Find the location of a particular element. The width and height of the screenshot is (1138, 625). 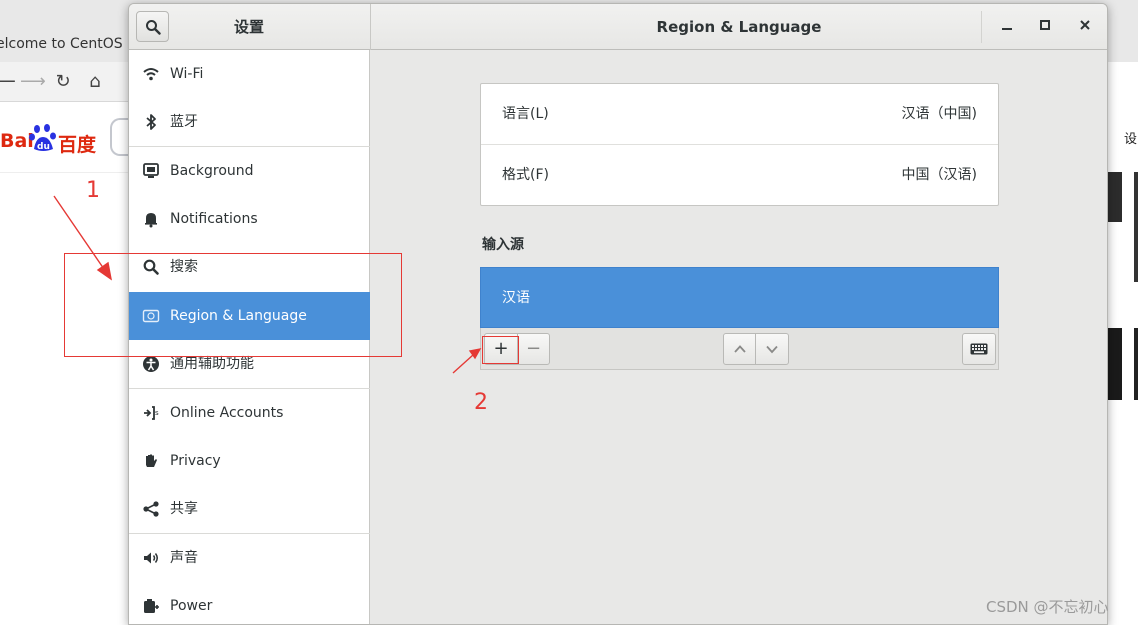

watermark: CSDN @不忘初心 is located at coordinates (1047, 607).